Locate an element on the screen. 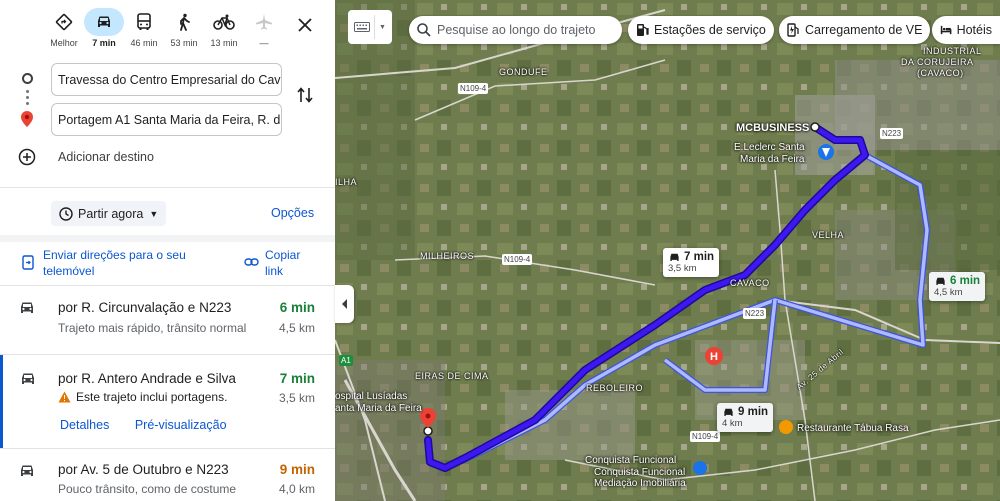  route-callout-fastest: 6 min 4,5 km is located at coordinates (957, 286).